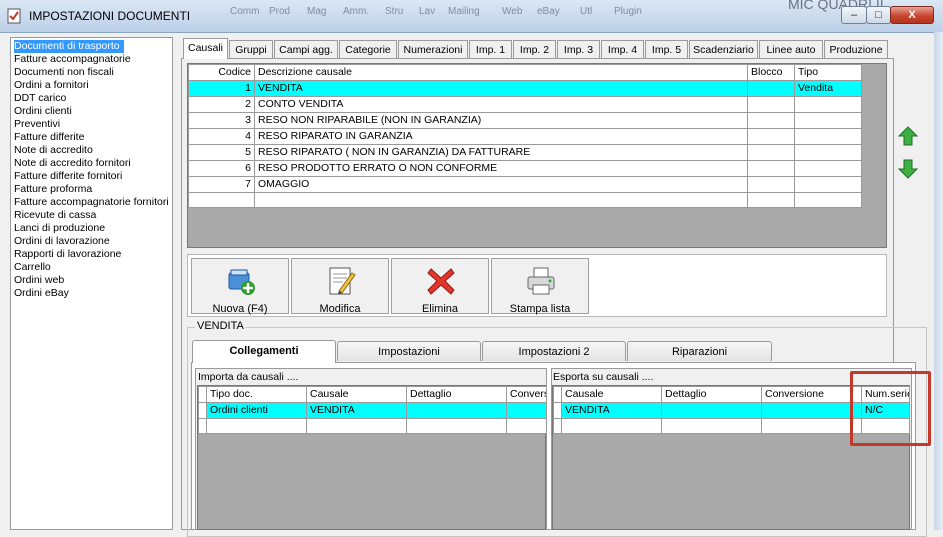 The image size is (943, 537). I want to click on cell-tipo: Vendita, so click(828, 88).